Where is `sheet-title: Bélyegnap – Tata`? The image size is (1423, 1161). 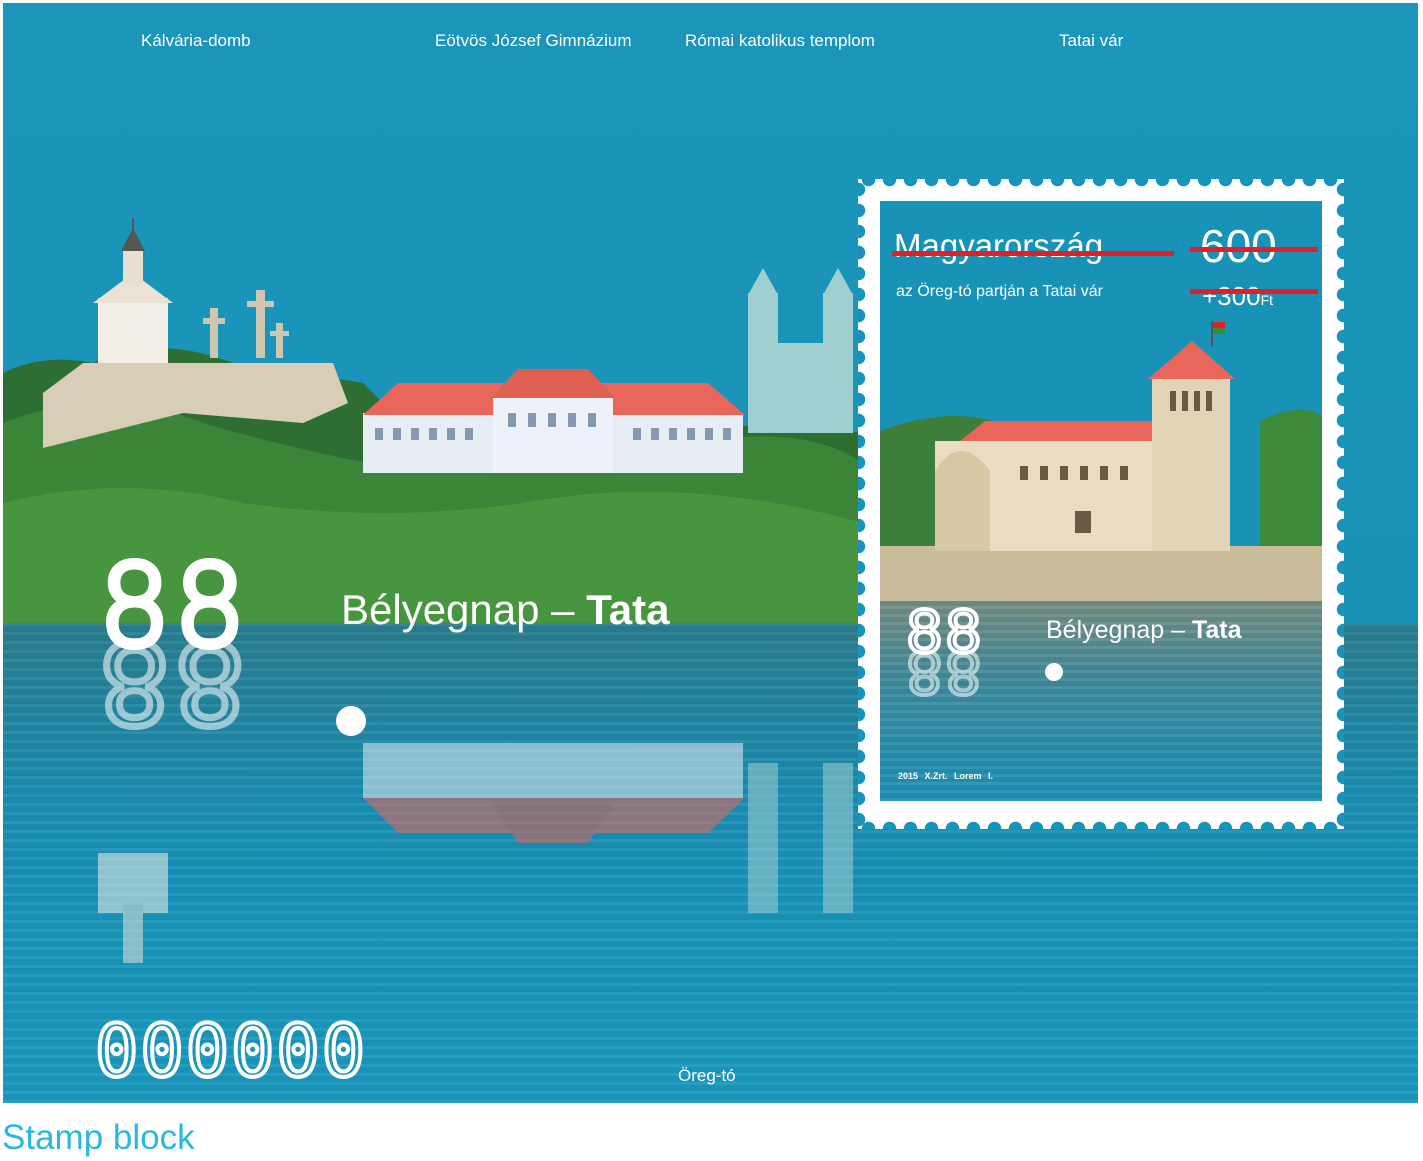 sheet-title: Bélyegnap – Tata is located at coordinates (505, 610).